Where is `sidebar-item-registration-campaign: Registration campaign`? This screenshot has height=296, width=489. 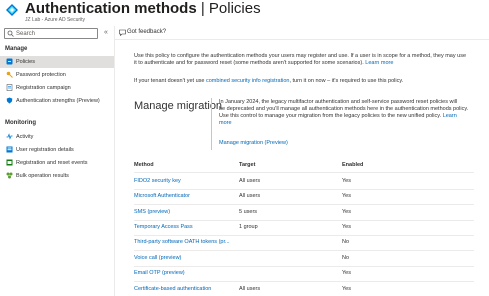
sidebar-item-registration-campaign: Registration campaign is located at coordinates (57, 88).